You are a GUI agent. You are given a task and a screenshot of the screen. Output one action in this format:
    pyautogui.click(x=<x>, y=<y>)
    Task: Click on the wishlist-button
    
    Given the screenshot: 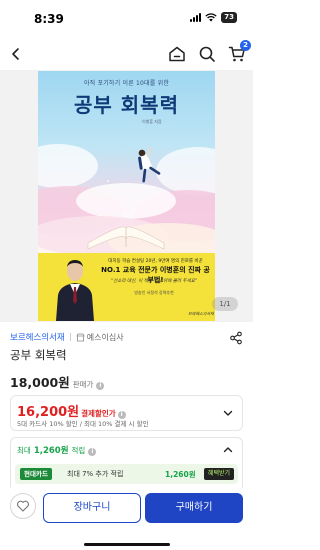 What is the action you would take?
    pyautogui.click(x=23, y=506)
    